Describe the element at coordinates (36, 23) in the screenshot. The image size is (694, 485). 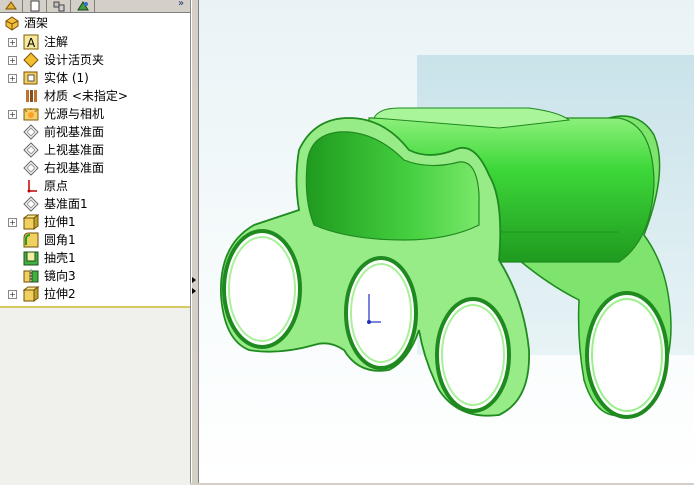
I see `tree-root-label: 酒架` at that location.